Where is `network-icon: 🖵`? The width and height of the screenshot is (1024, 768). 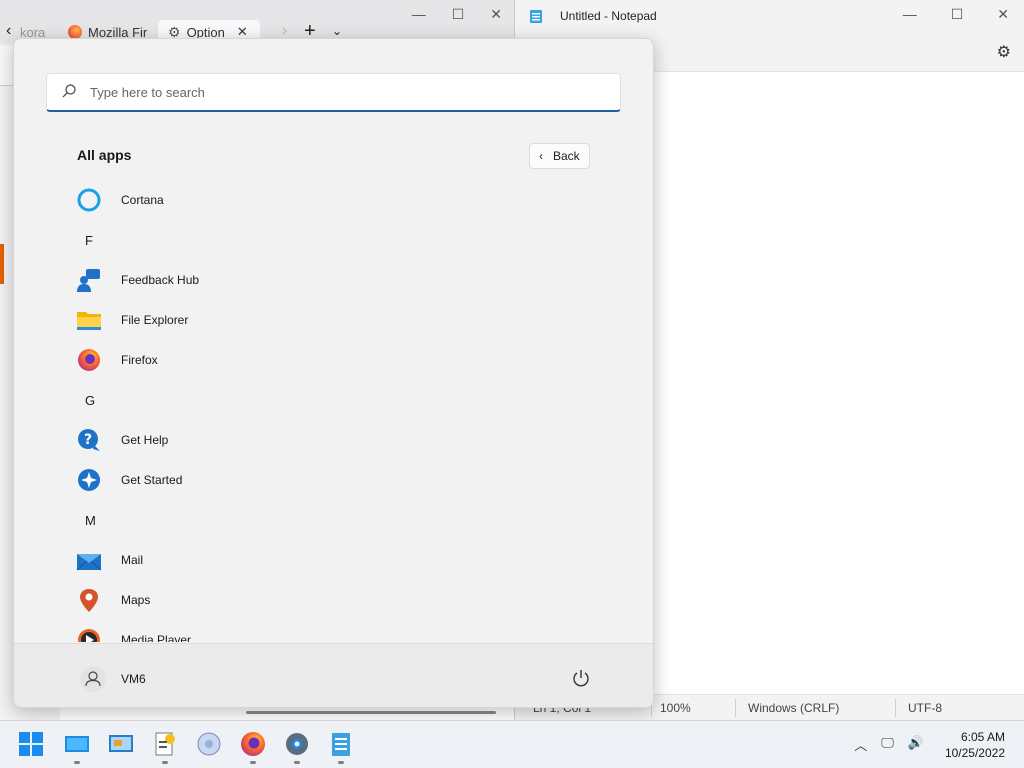 network-icon: 🖵 is located at coordinates (887, 744).